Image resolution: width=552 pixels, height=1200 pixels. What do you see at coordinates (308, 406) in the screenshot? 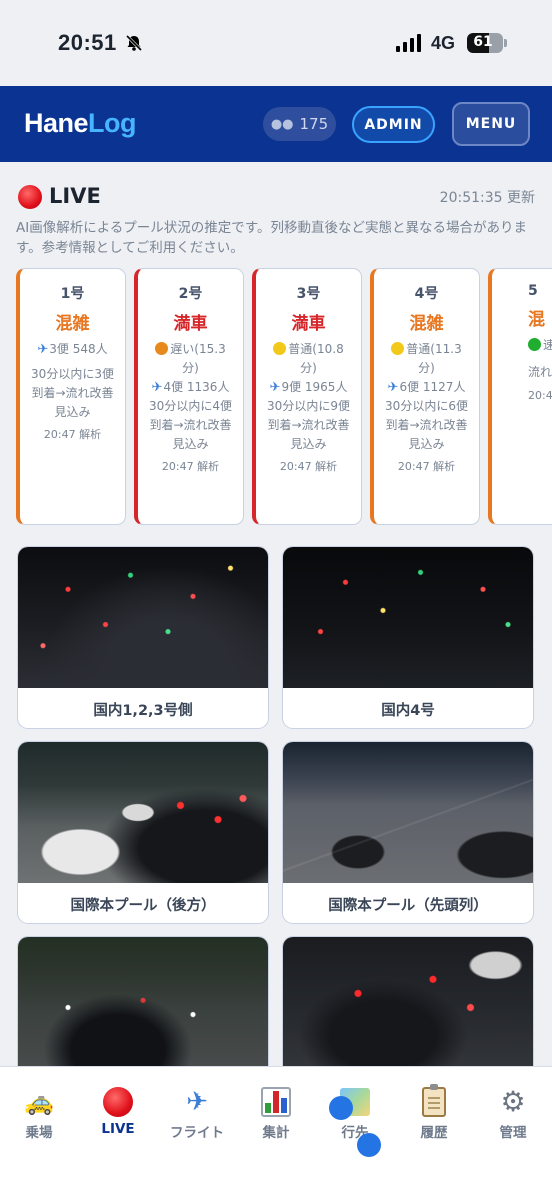
I see `card-forecast-line: 30分以内に9便` at bounding box center [308, 406].